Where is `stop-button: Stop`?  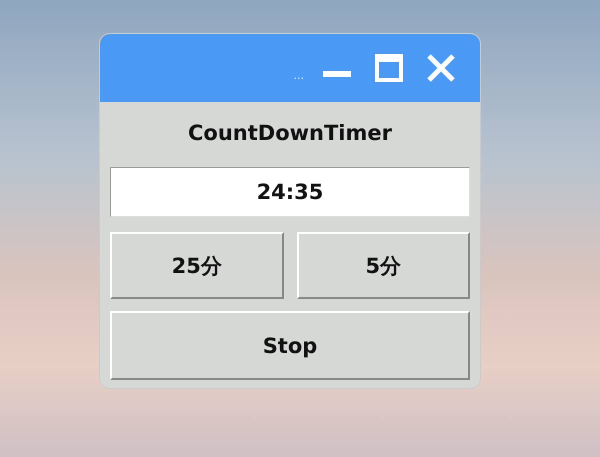 stop-button: Stop is located at coordinates (290, 345).